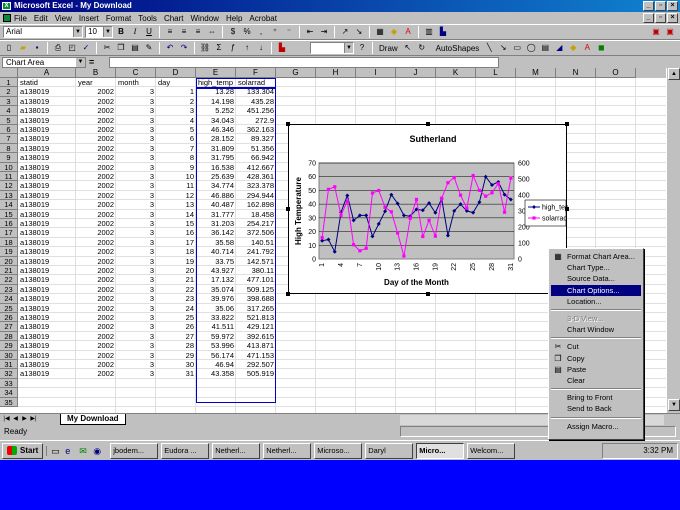 The height and width of the screenshot is (510, 680). Describe the element at coordinates (33, 419) in the screenshot. I see `last-sheet-arrow: ▶|` at that location.